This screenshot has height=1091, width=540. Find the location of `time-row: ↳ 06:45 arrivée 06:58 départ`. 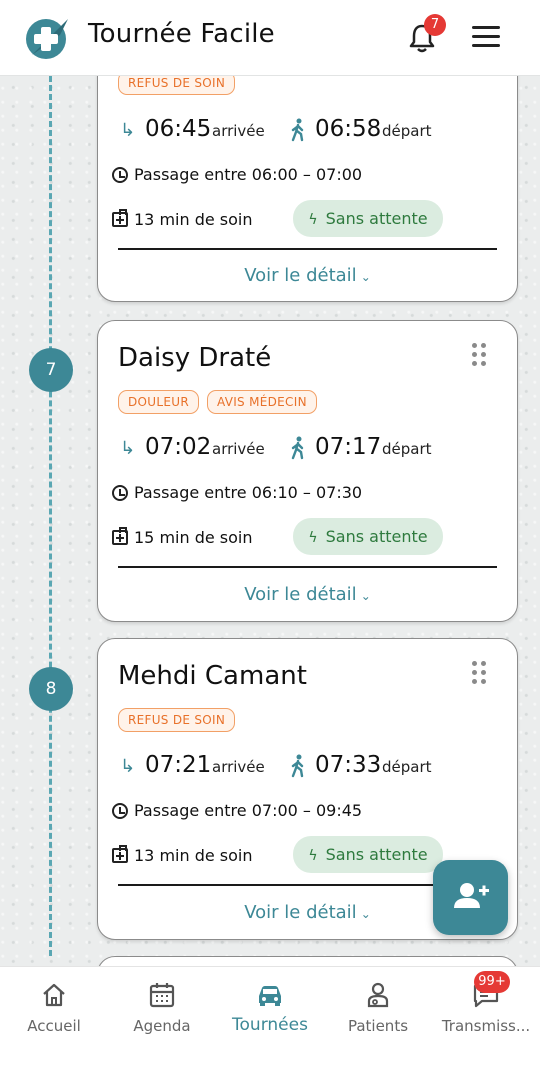

time-row: ↳ 06:45 arrivée 06:58 départ is located at coordinates (310, 131).